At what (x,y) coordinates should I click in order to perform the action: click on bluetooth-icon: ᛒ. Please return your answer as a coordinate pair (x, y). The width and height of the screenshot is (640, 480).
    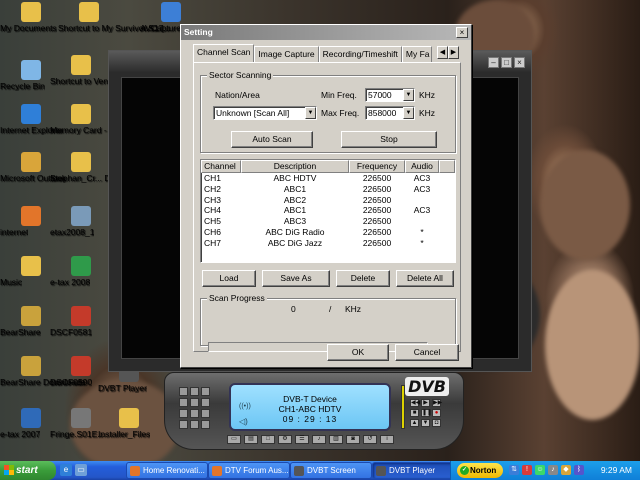
    Looking at the image, I should click on (579, 470).